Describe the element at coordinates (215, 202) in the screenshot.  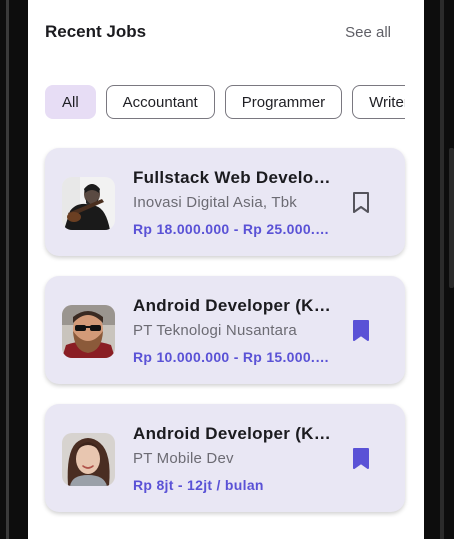
I see `company-name: Inovasi Digital Asia, Tbk` at that location.